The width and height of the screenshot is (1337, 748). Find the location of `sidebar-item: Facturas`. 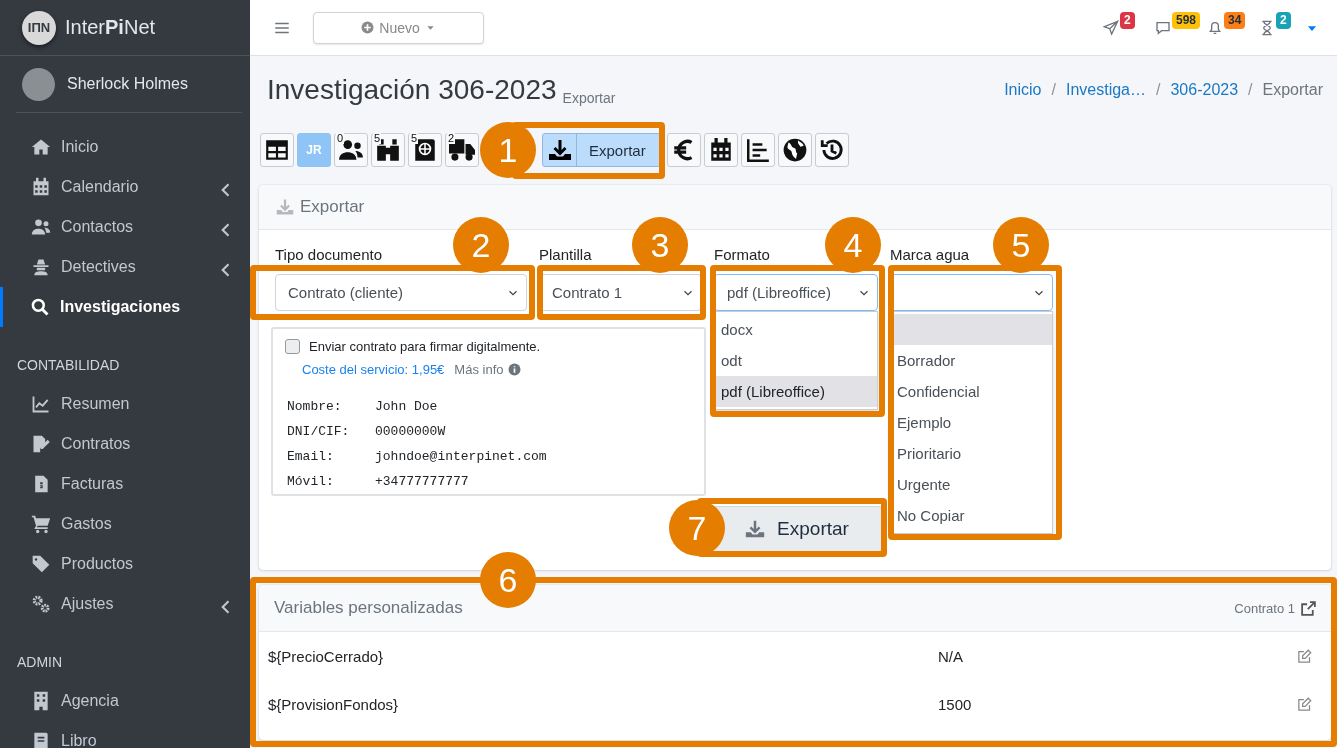

sidebar-item: Facturas is located at coordinates (125, 484).